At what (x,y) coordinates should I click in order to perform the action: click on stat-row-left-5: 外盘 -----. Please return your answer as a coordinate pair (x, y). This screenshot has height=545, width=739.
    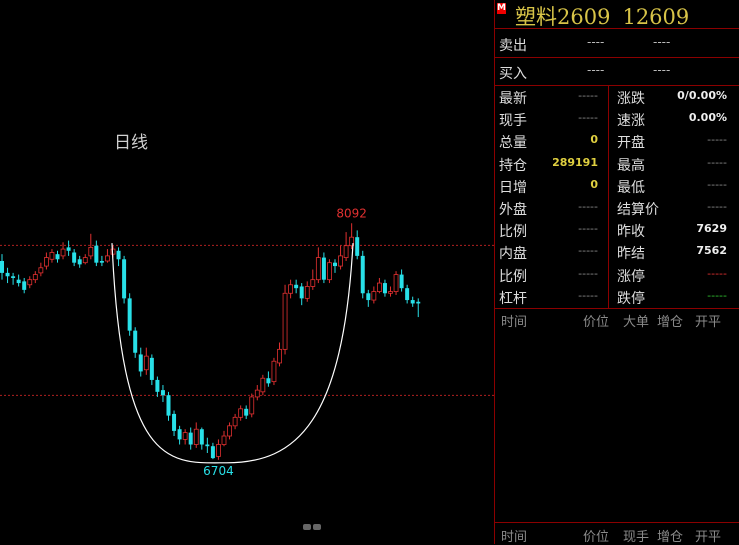
    Looking at the image, I should click on (548, 210).